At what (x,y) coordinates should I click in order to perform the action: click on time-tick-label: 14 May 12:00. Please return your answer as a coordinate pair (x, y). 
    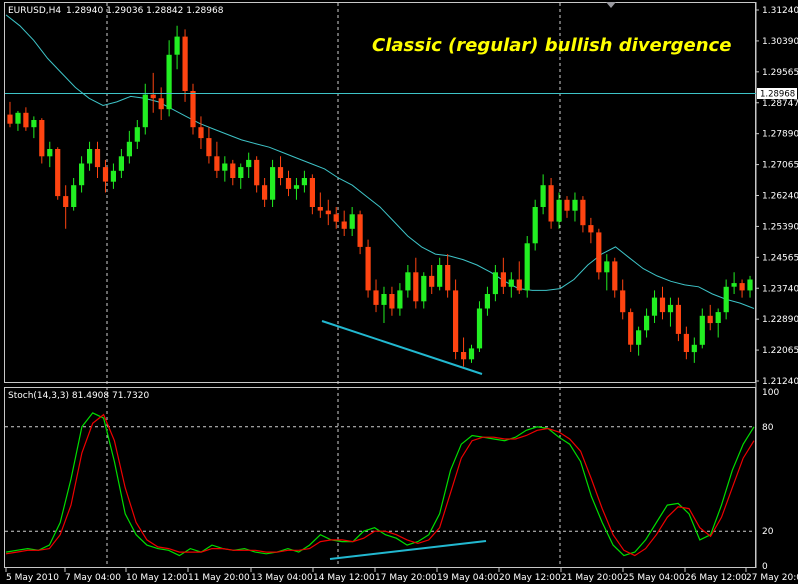
    Looking at the image, I should click on (344, 578).